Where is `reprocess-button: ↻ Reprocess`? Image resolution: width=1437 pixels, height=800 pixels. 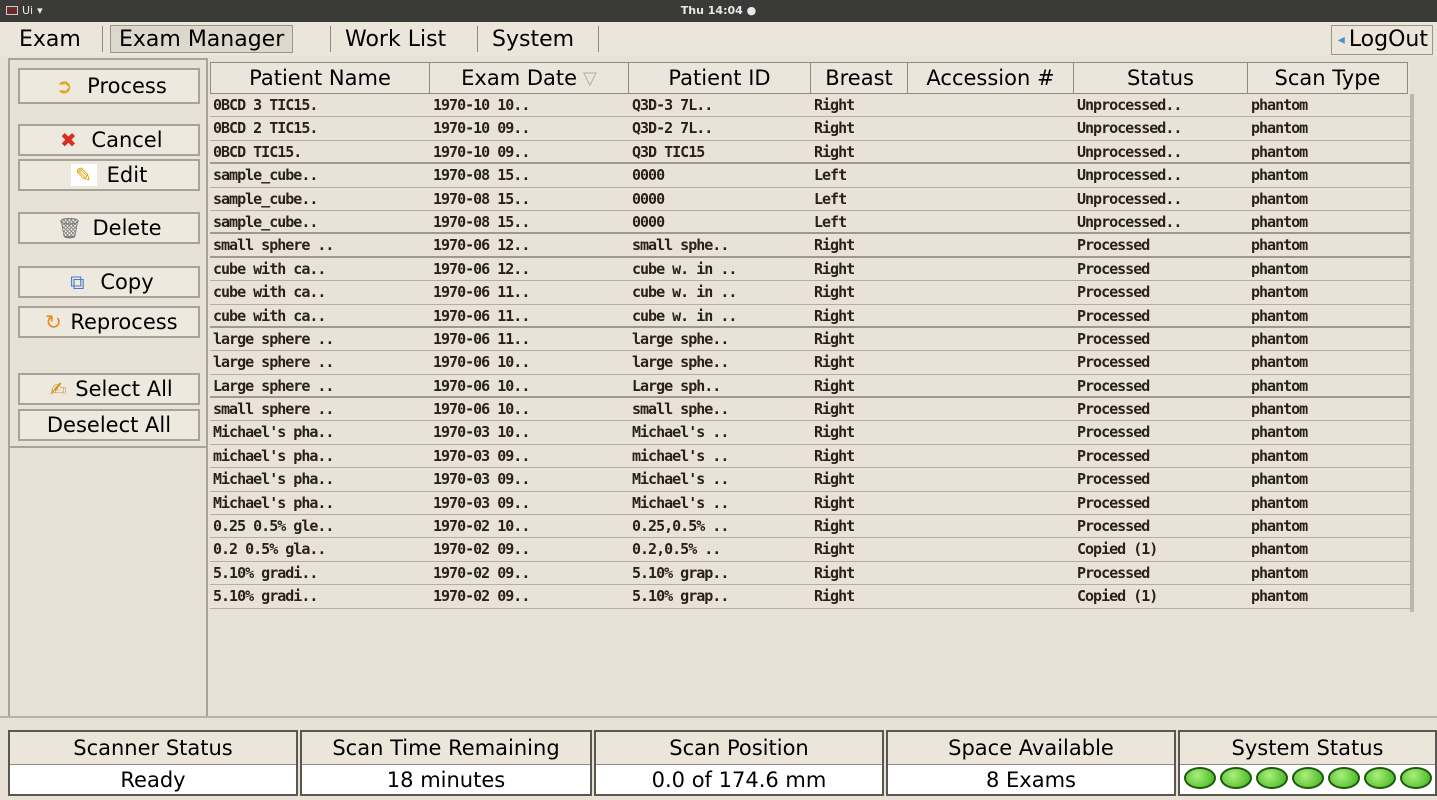
reprocess-button: ↻ Reprocess is located at coordinates (109, 322).